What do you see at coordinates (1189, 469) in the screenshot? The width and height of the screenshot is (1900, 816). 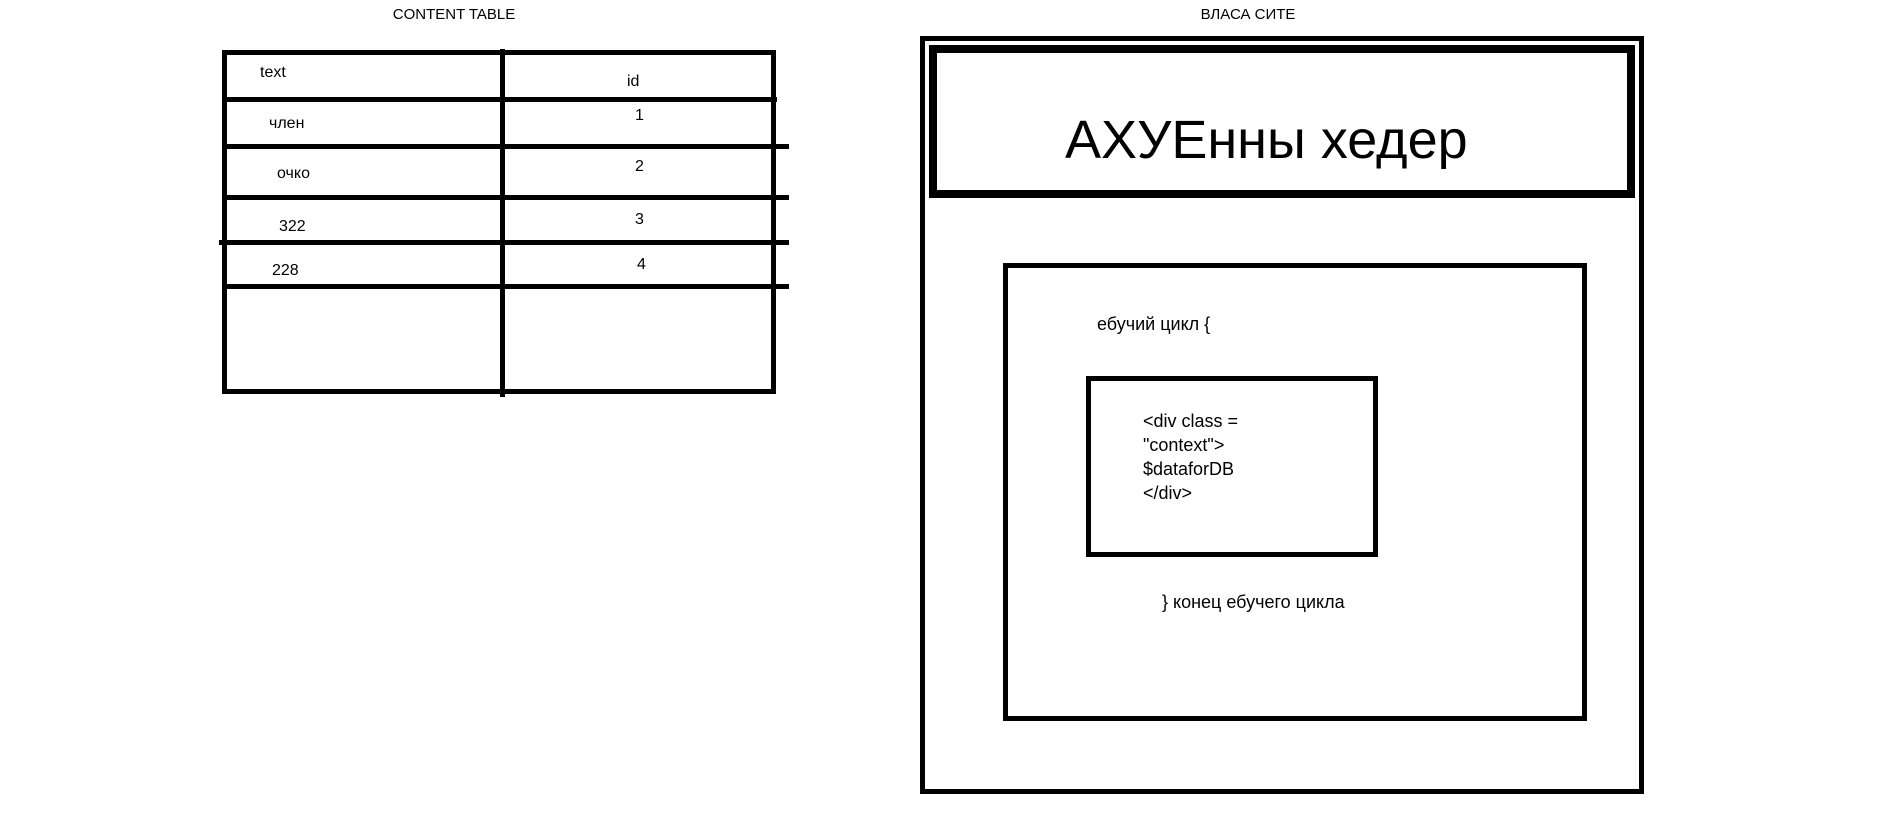 I see `code-line: $dataforDB` at bounding box center [1189, 469].